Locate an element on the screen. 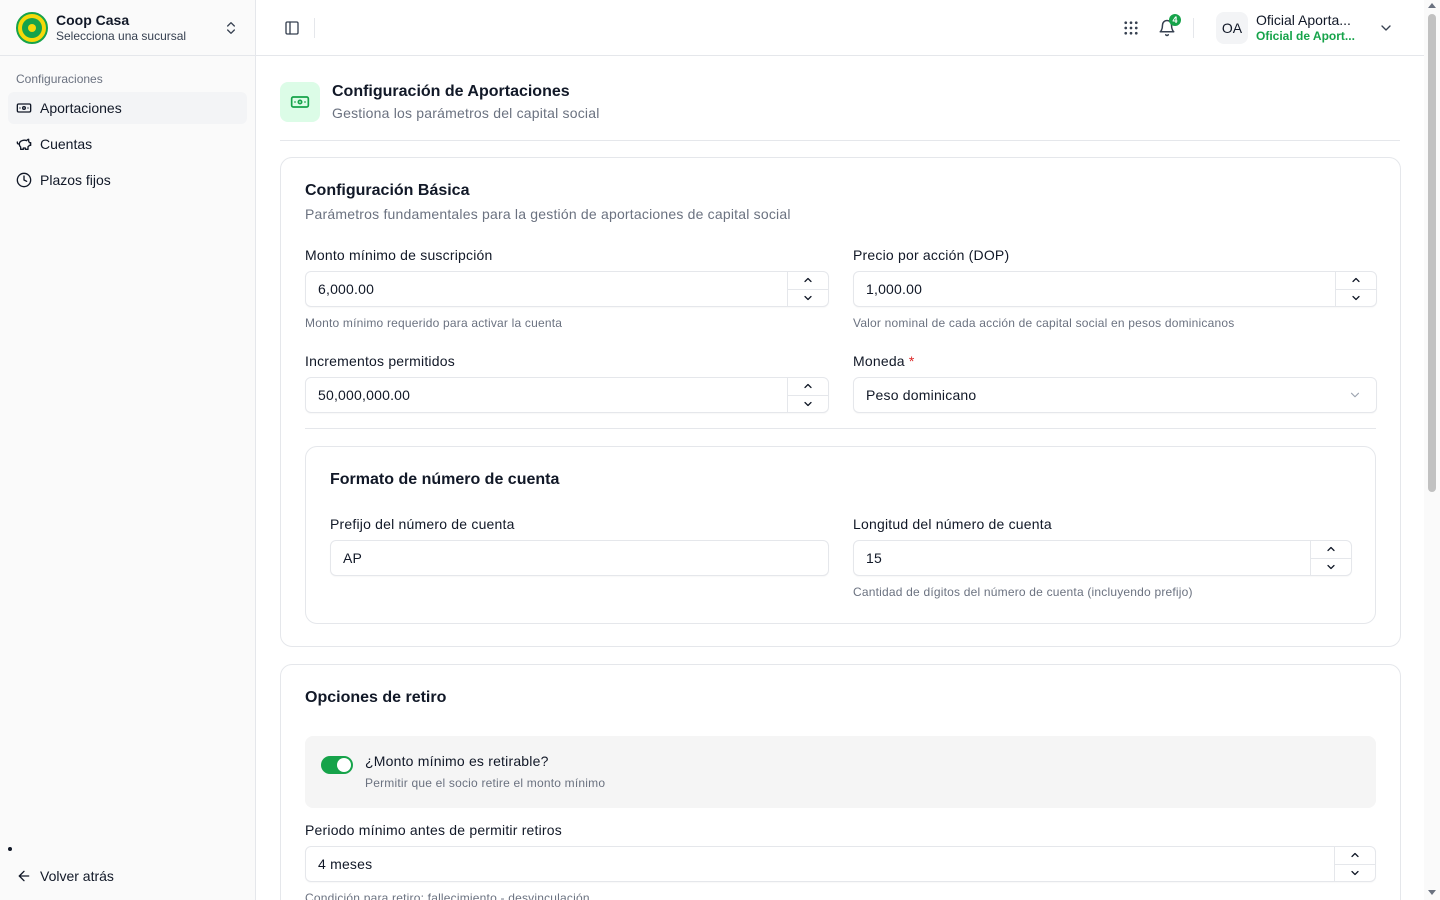 This screenshot has height=900, width=1440. grid-icon is located at coordinates (1131, 27).